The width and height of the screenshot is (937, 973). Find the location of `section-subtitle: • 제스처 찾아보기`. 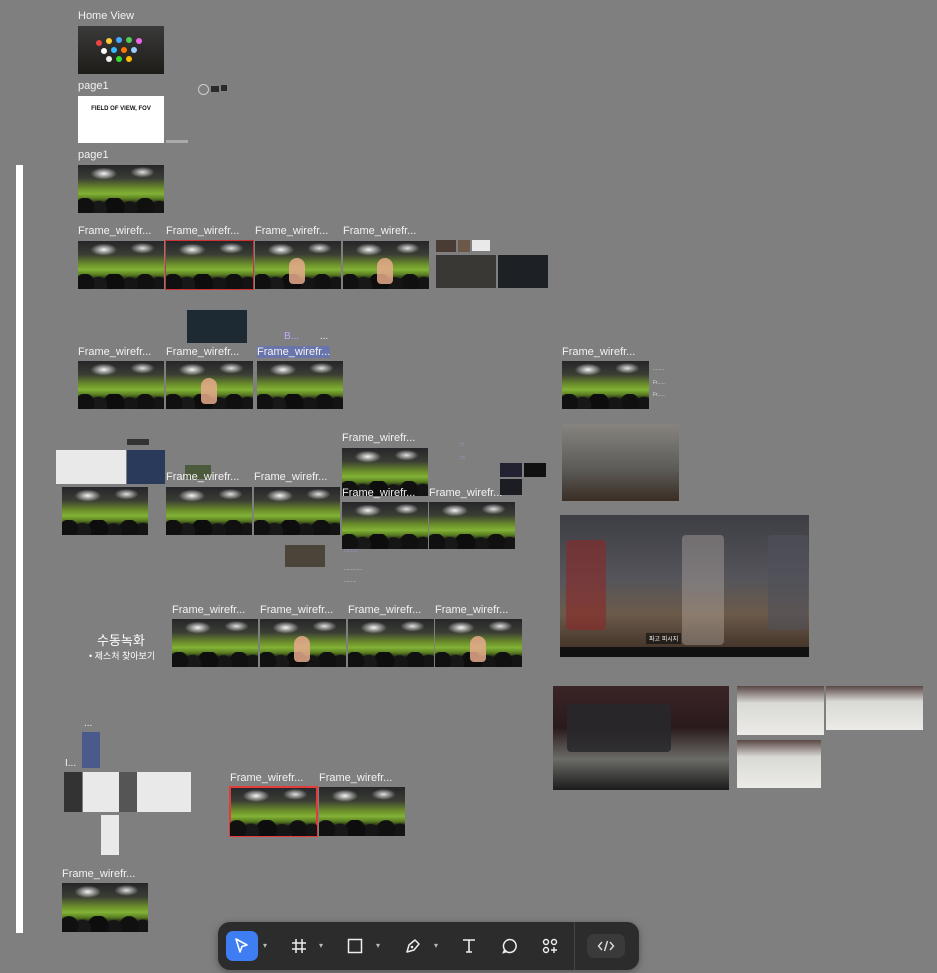

section-subtitle: • 제스처 찾아보기 is located at coordinates (122, 655).